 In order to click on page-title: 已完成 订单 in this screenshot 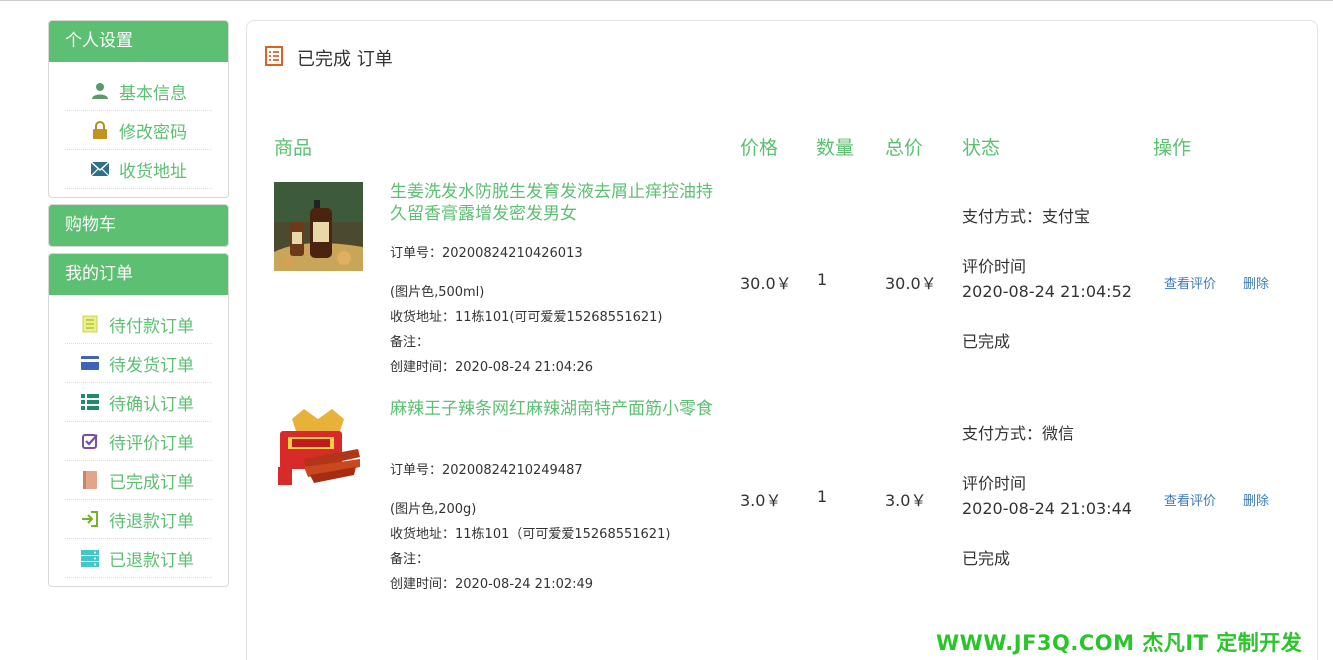, I will do `click(329, 58)`.